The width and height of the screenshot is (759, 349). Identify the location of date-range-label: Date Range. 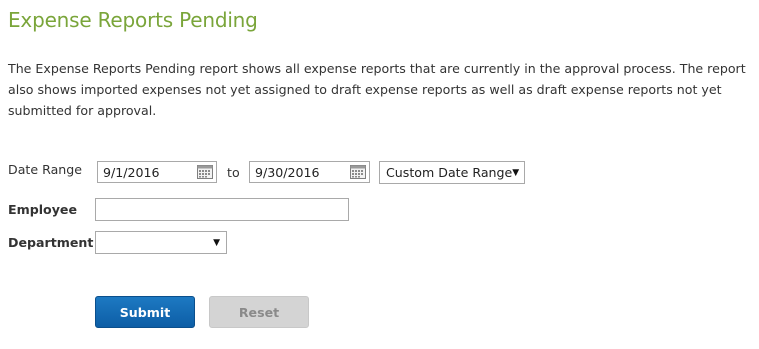
(45, 169).